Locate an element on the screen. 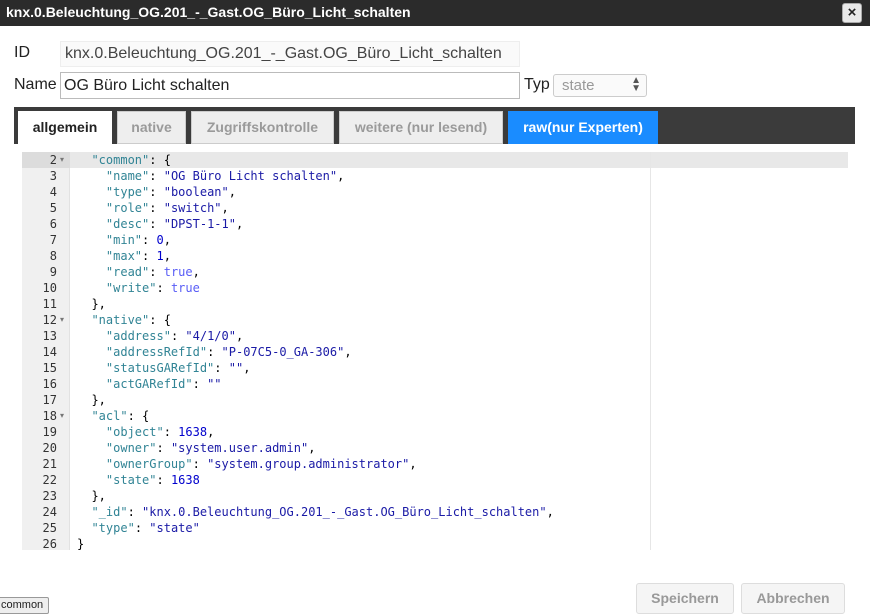  code-token: "type" is located at coordinates (127, 192).